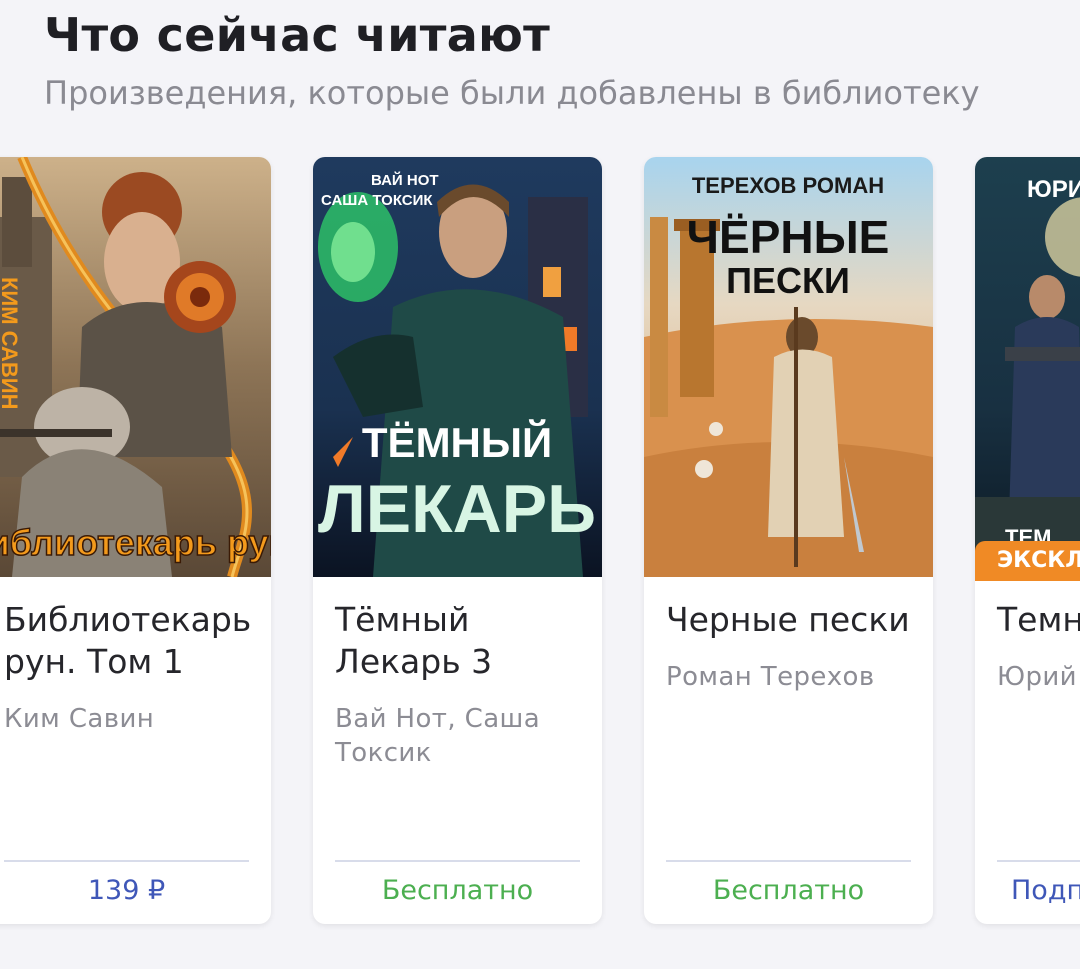 The height and width of the screenshot is (969, 1080). Describe the element at coordinates (788, 185) in the screenshot. I see `cover-author: ТЕРЕХОВ РОМАН` at that location.